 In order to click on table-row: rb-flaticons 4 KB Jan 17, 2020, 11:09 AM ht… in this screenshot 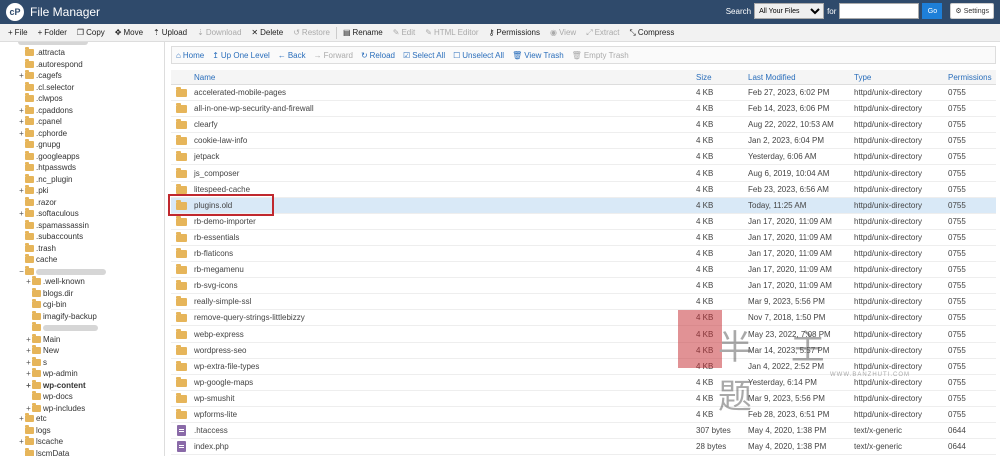, I will do `click(583, 254)`.